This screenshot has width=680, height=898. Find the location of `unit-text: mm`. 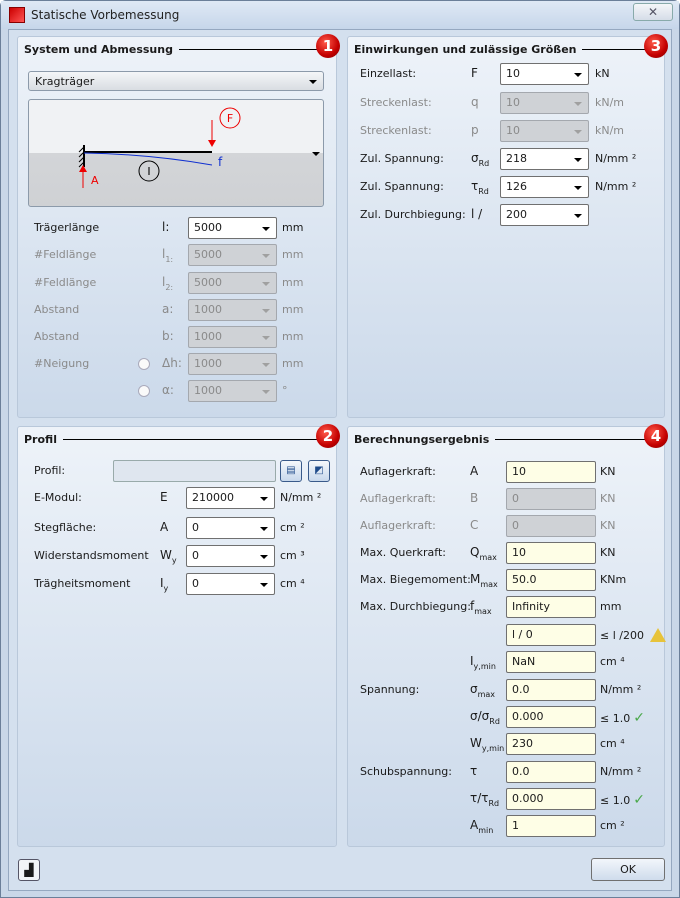

unit-text: mm is located at coordinates (293, 363).